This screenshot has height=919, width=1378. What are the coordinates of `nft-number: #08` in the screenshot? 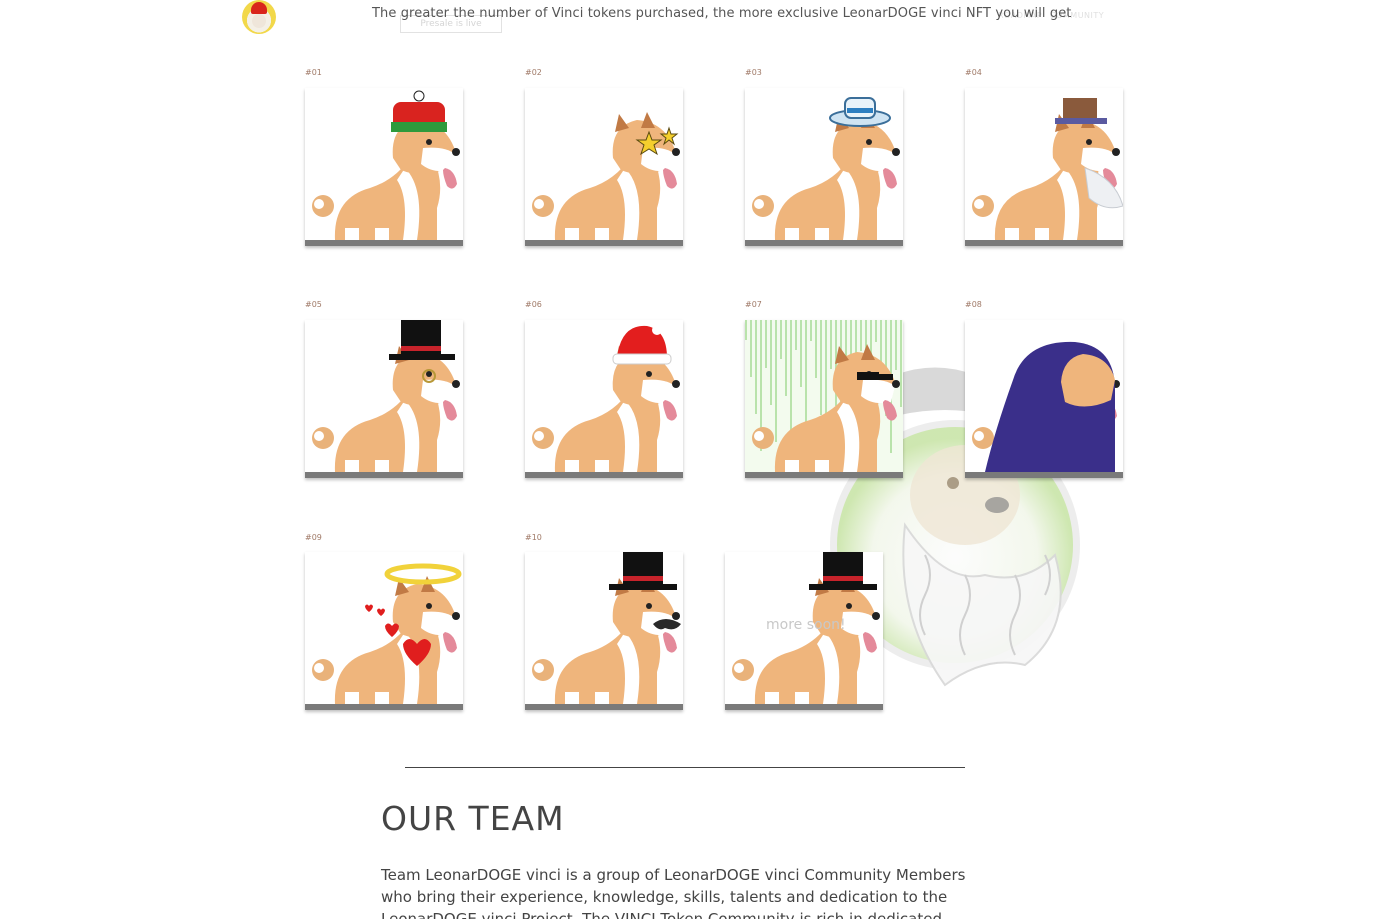 It's located at (973, 304).